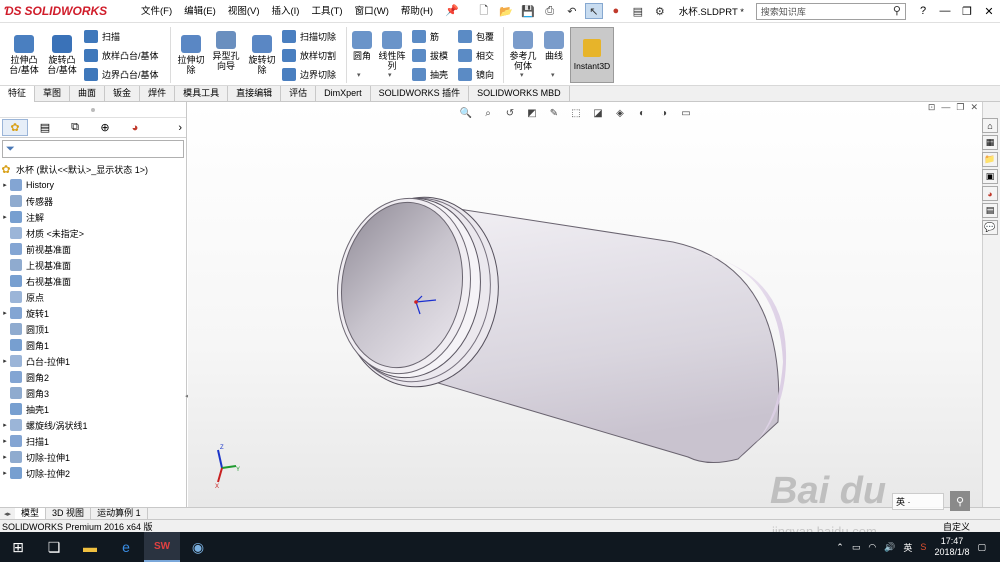 The width and height of the screenshot is (1000, 562). I want to click on solidworks-taskbar-icon: SW, so click(162, 547).